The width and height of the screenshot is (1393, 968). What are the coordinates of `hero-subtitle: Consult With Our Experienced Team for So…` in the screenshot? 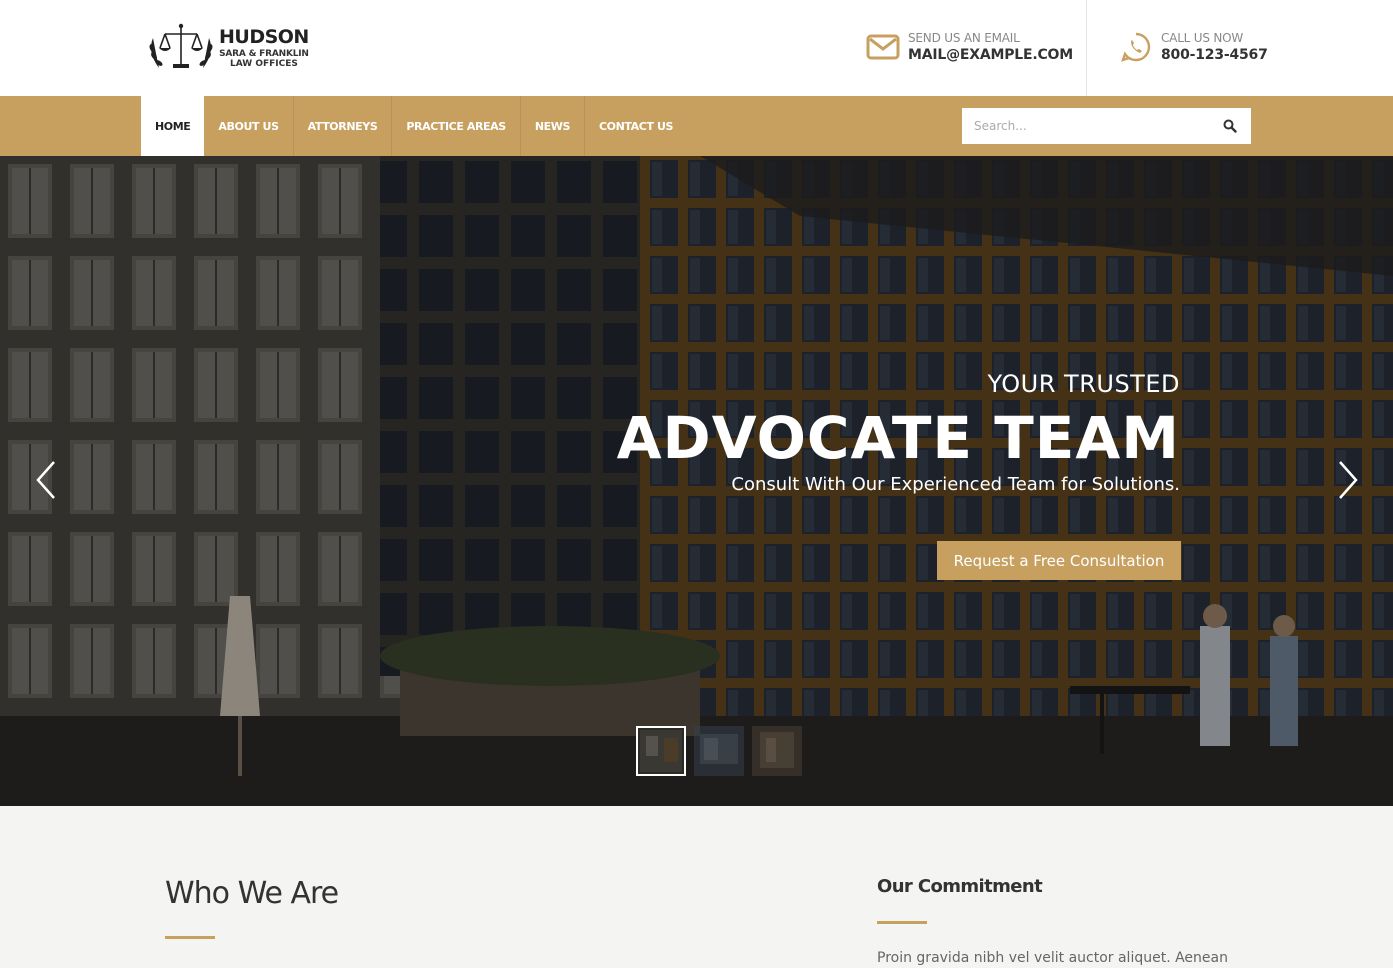 It's located at (955, 484).